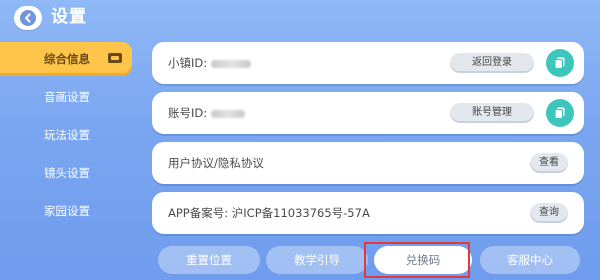 The width and height of the screenshot is (600, 280). I want to click on account-id-label: 账号ID:, so click(207, 113).